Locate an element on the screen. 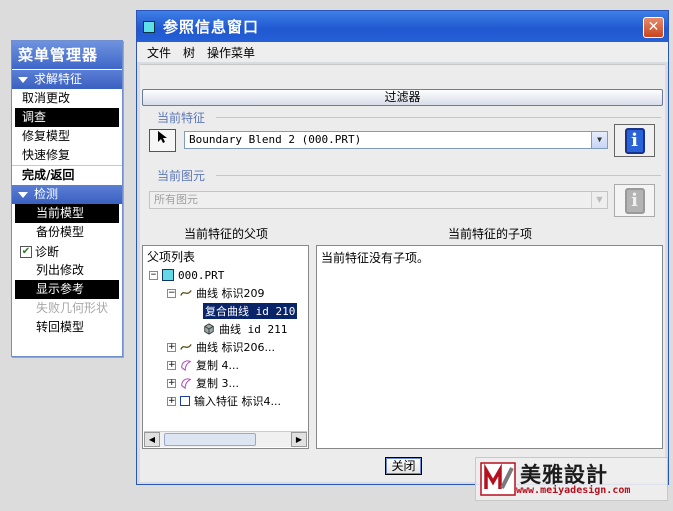  current-element-value: 所有图元 is located at coordinates (176, 199).